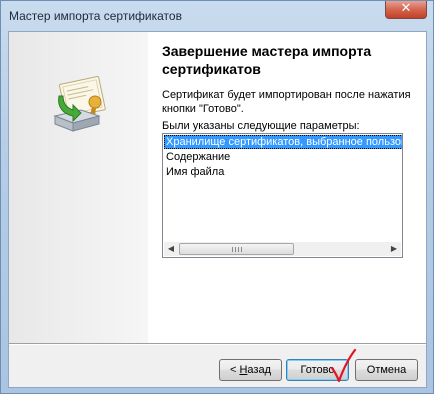 This screenshot has height=394, width=434. Describe the element at coordinates (171, 249) in the screenshot. I see `scroll-left-icon: ◀` at that location.